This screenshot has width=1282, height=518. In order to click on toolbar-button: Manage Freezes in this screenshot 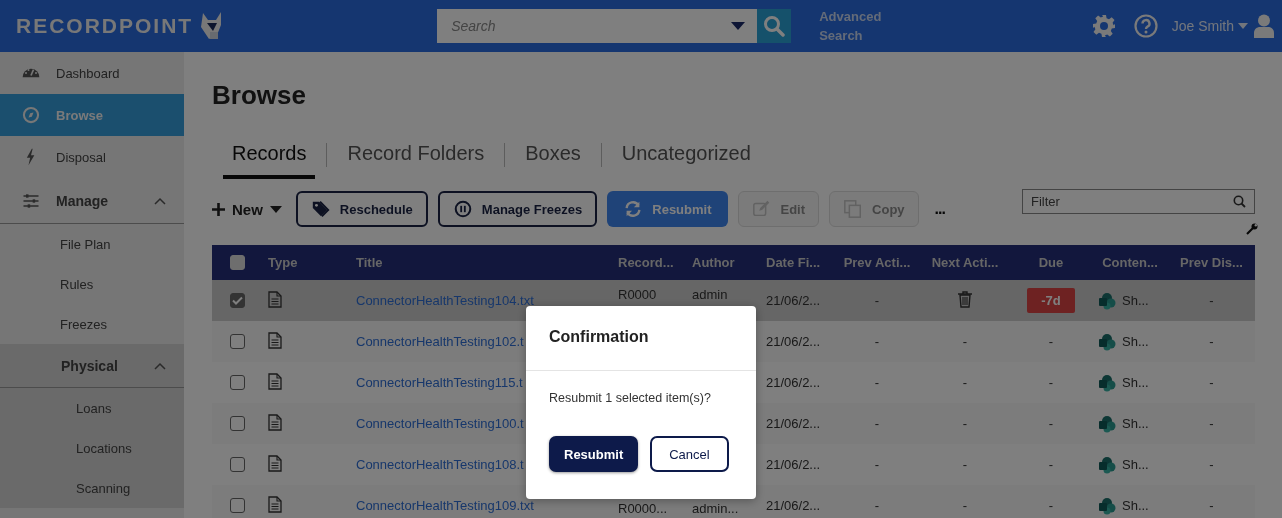, I will do `click(517, 209)`.